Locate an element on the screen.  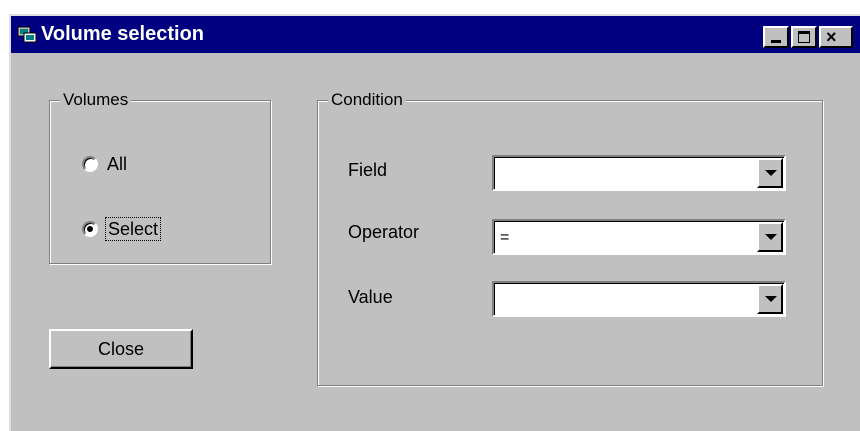
minimize-icon is located at coordinates (776, 41).